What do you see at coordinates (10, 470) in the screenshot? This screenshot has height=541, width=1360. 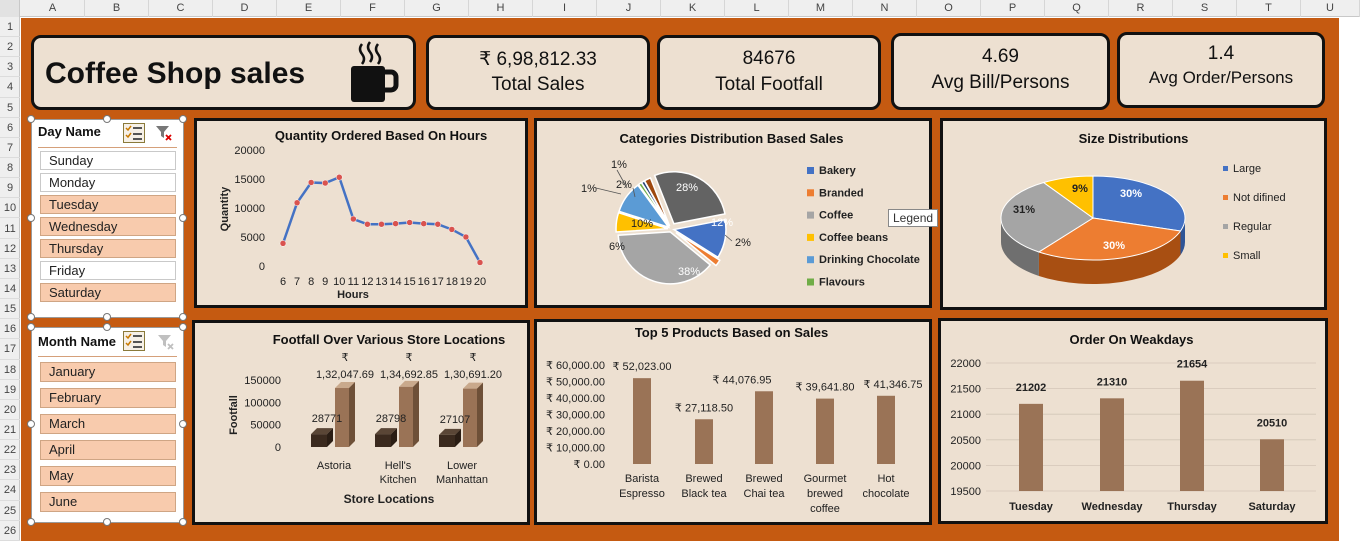 I see `row-header-23: 23` at bounding box center [10, 470].